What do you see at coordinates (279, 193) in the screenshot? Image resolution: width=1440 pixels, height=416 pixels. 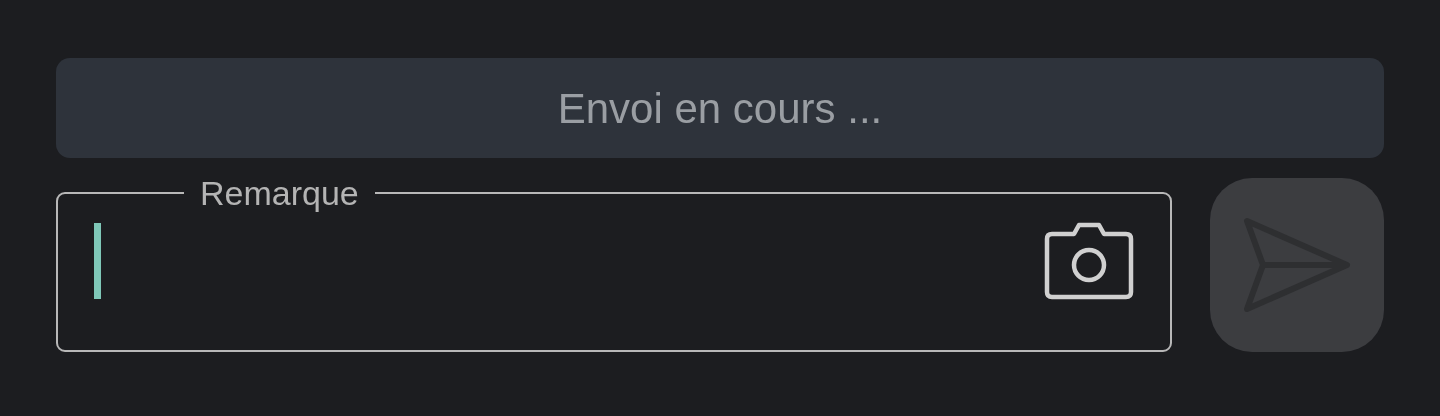 I see `field-label: Remarque` at bounding box center [279, 193].